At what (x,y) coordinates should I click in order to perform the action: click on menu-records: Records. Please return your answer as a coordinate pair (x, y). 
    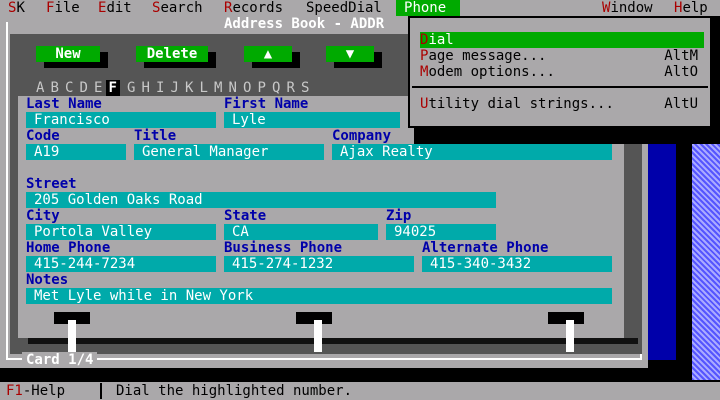
    Looking at the image, I should click on (253, 8).